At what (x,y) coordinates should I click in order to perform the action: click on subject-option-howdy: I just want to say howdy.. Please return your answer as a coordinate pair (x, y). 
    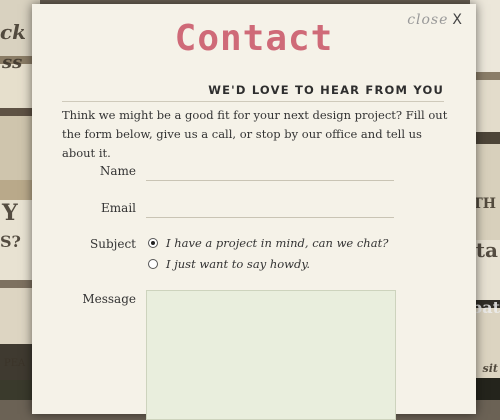
    Looking at the image, I should click on (229, 264).